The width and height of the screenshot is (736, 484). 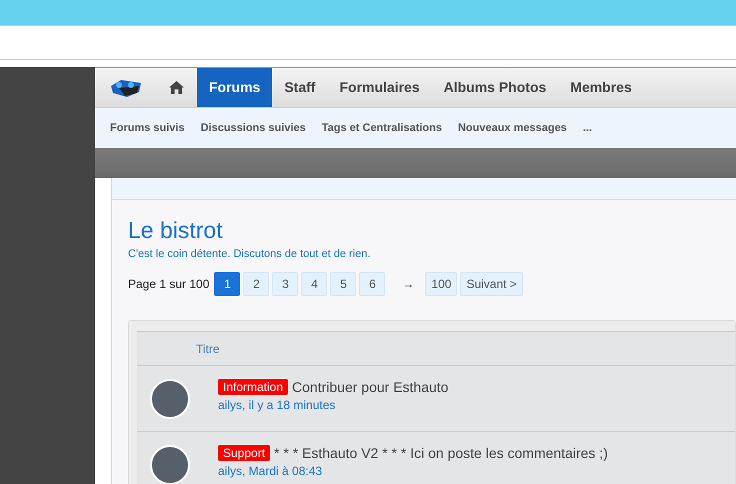 What do you see at coordinates (314, 284) in the screenshot?
I see `page-link: 4` at bounding box center [314, 284].